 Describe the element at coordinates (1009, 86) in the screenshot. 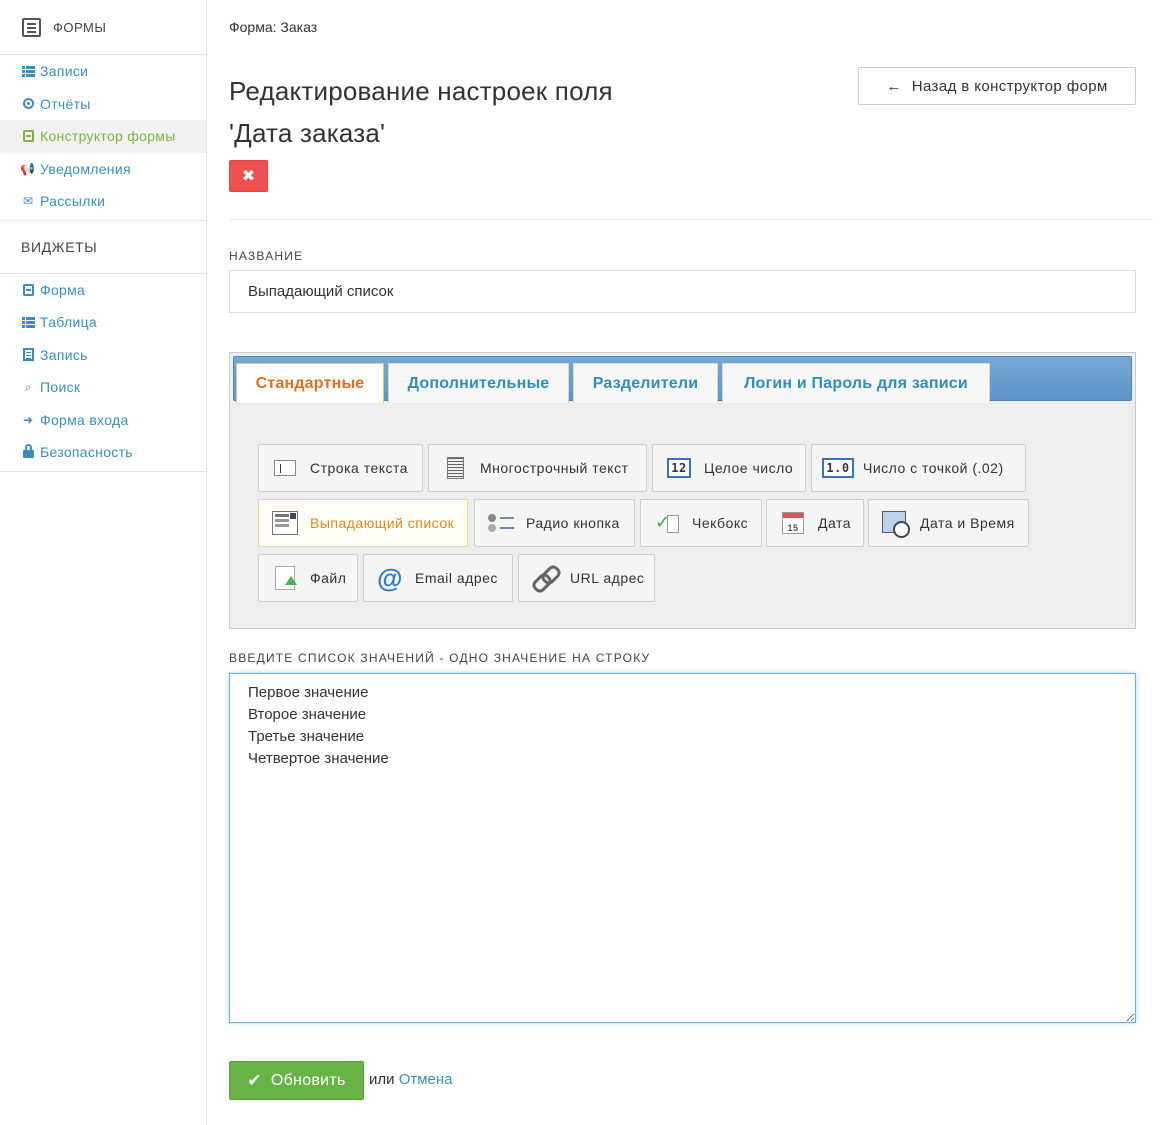

I see `back-button-label: Назад в конструктор форм` at that location.